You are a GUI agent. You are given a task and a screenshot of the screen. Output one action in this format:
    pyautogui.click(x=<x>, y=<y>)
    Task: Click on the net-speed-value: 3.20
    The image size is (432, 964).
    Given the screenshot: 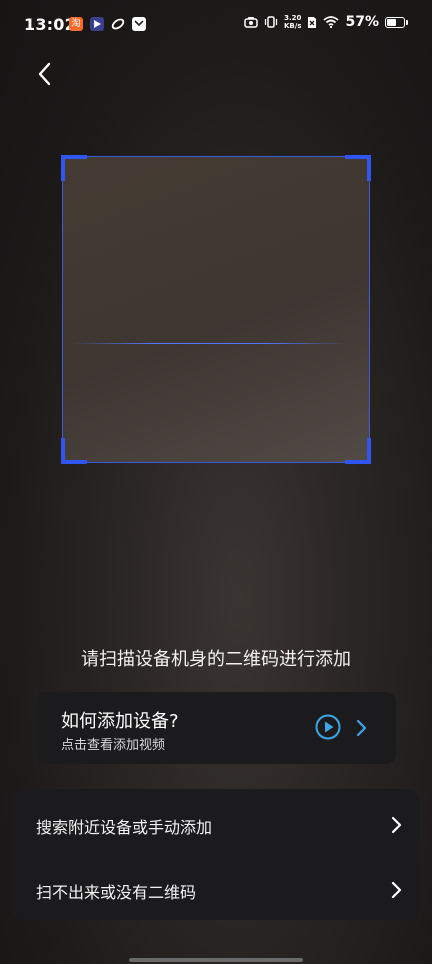 What is the action you would take?
    pyautogui.click(x=293, y=18)
    